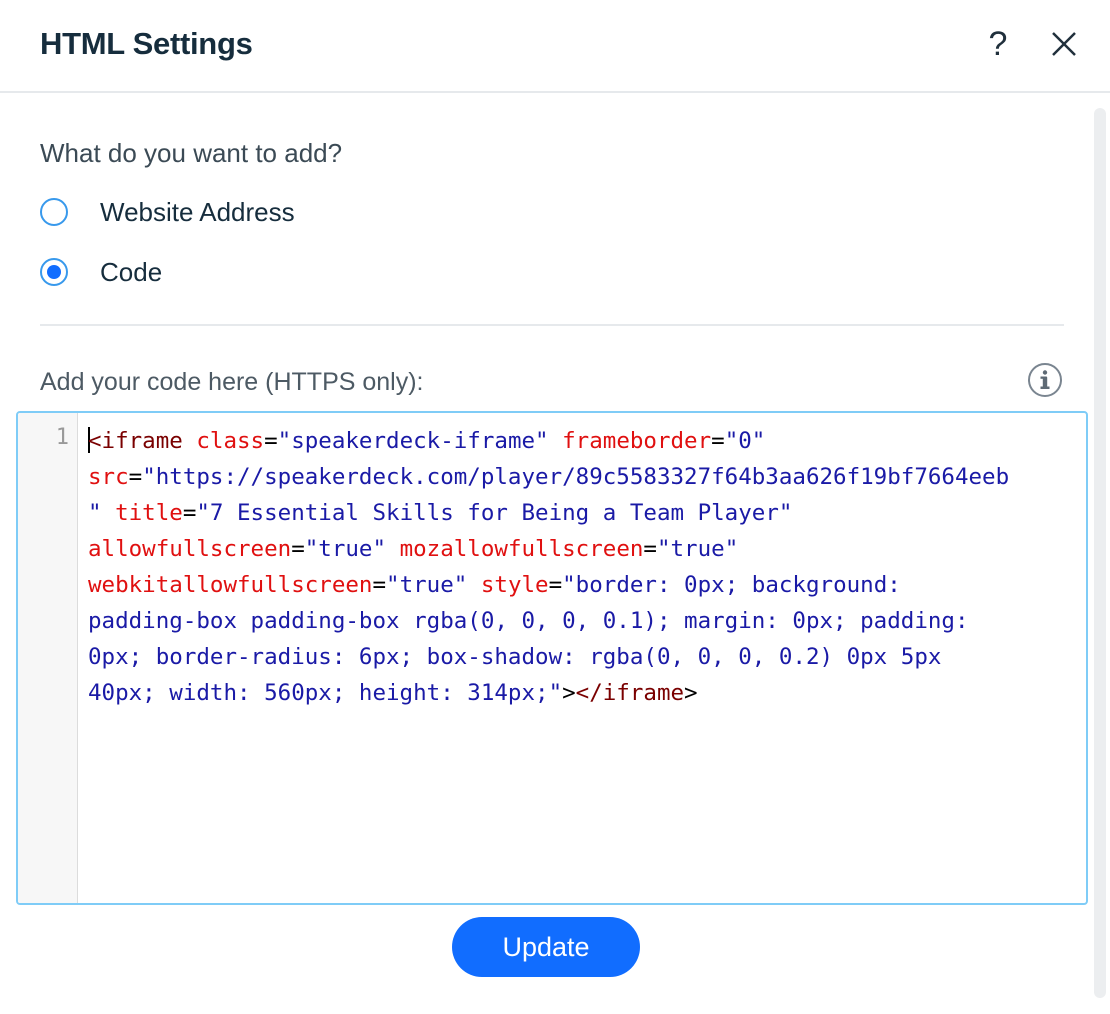 This screenshot has height=1014, width=1110. What do you see at coordinates (325, 693) in the screenshot?
I see `code-token: 40px; width: 560px; height: 314px;"` at bounding box center [325, 693].